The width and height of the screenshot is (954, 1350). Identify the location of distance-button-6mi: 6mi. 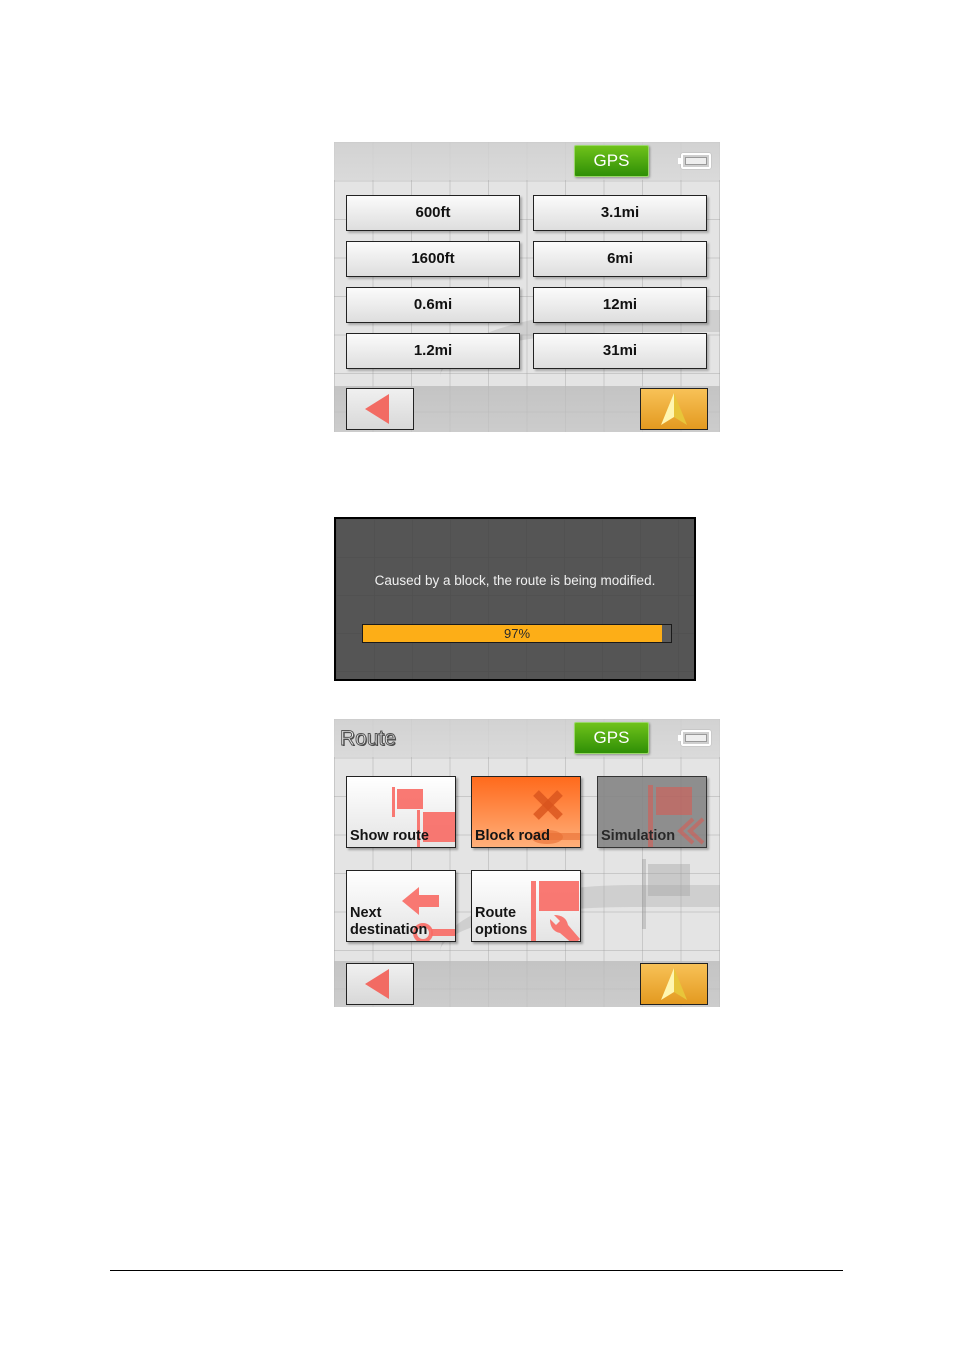
(620, 259).